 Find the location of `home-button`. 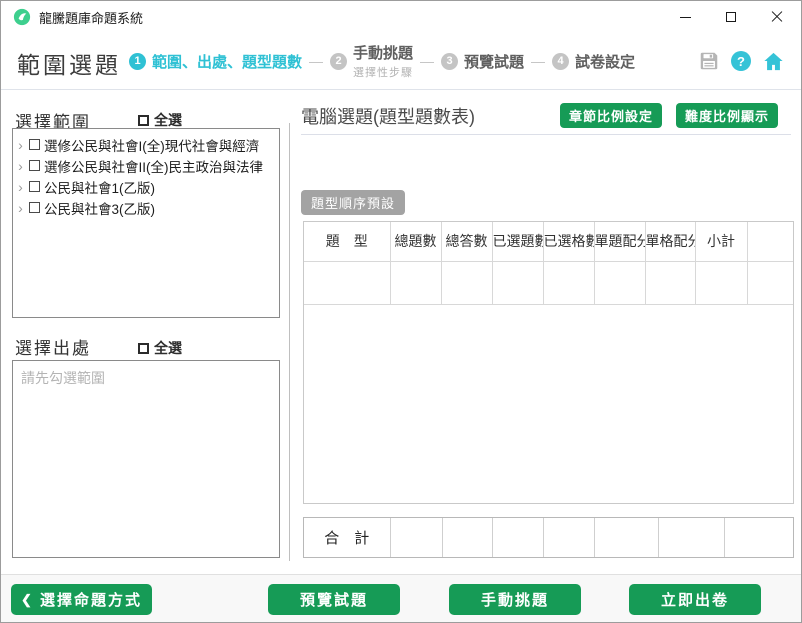

home-button is located at coordinates (773, 61).